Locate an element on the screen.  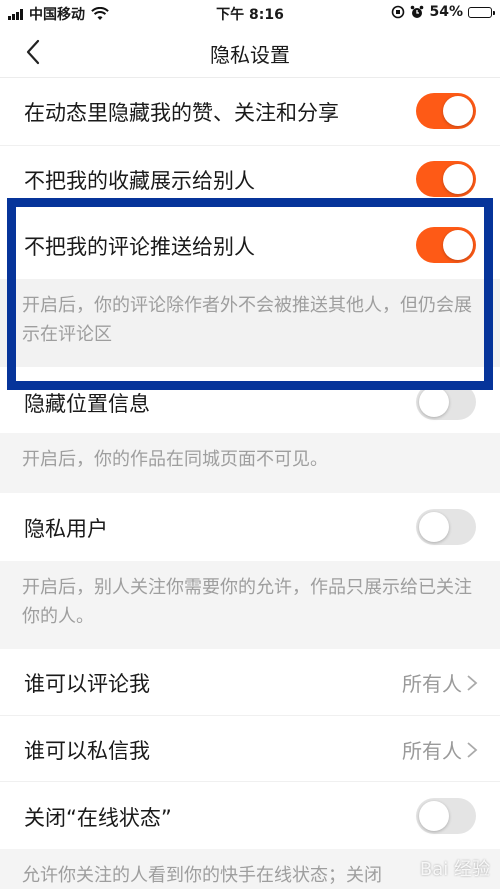
setting-label: 隐藏位置信息 is located at coordinates (87, 404).